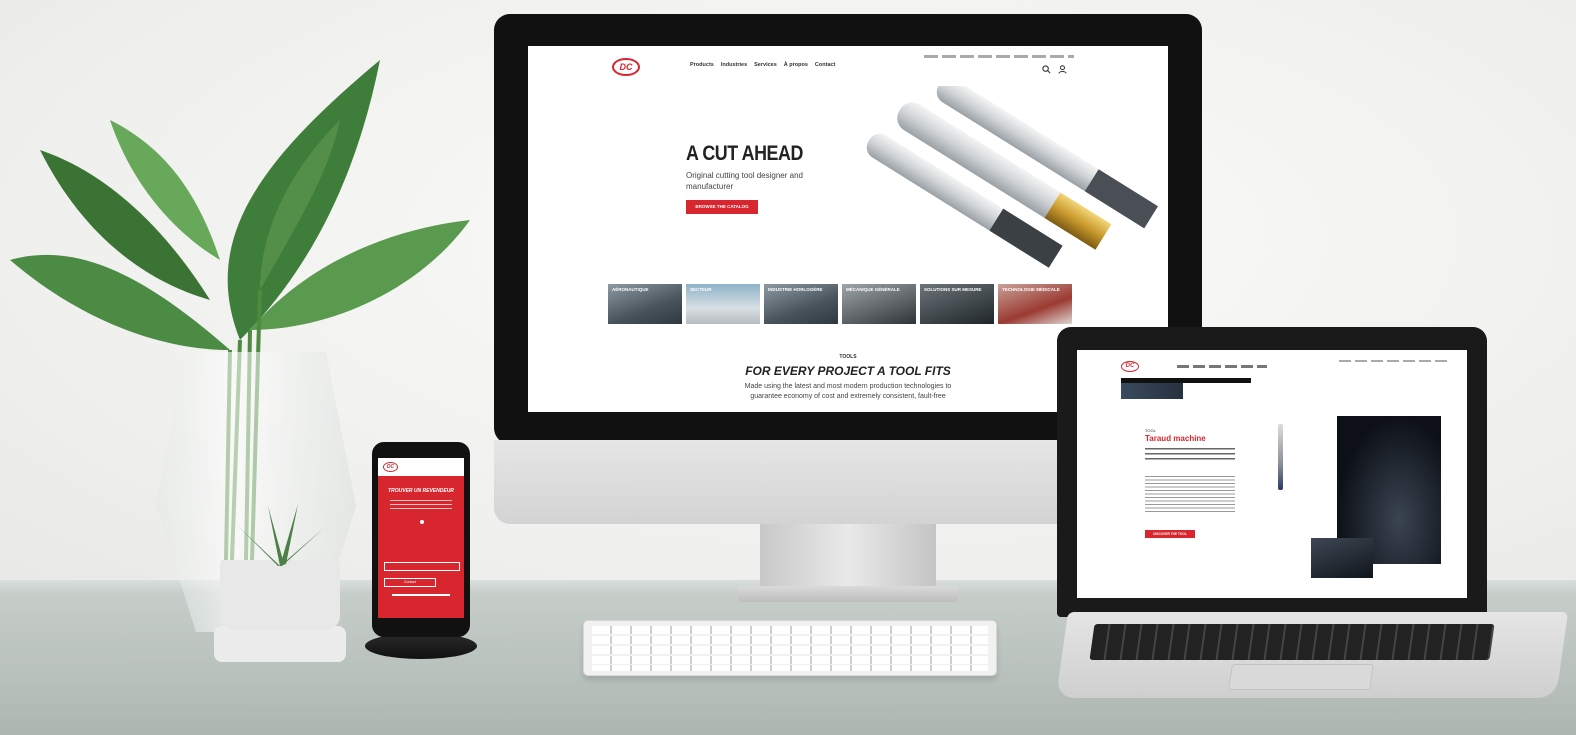  Describe the element at coordinates (801, 304) in the screenshot. I see `category-tile: INDUSTRIE HORLOGÈRE` at that location.